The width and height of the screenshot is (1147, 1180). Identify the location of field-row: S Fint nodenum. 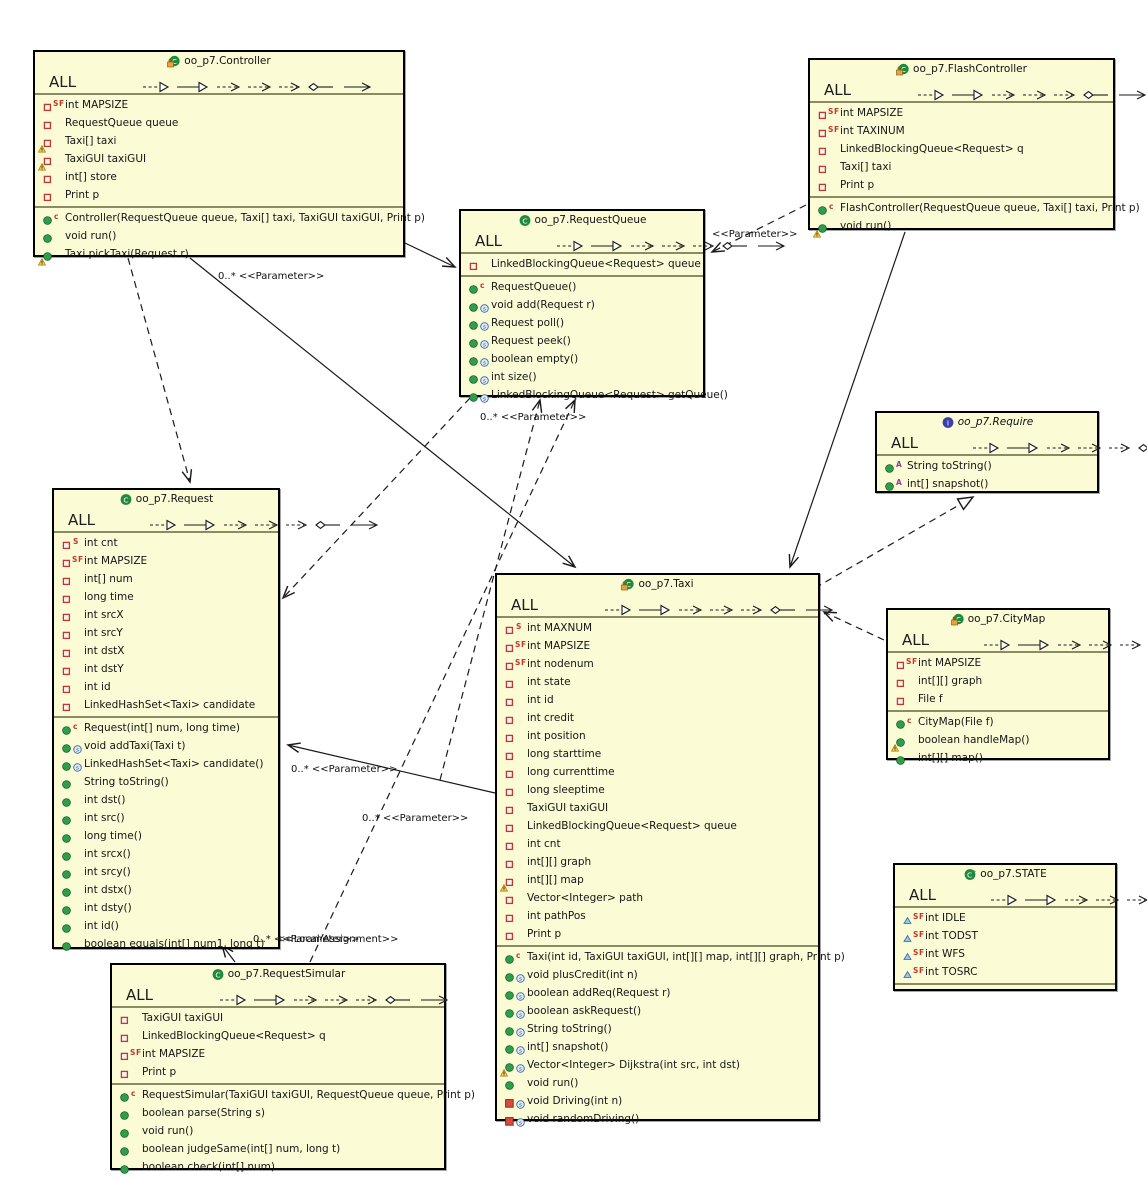
(657, 664).